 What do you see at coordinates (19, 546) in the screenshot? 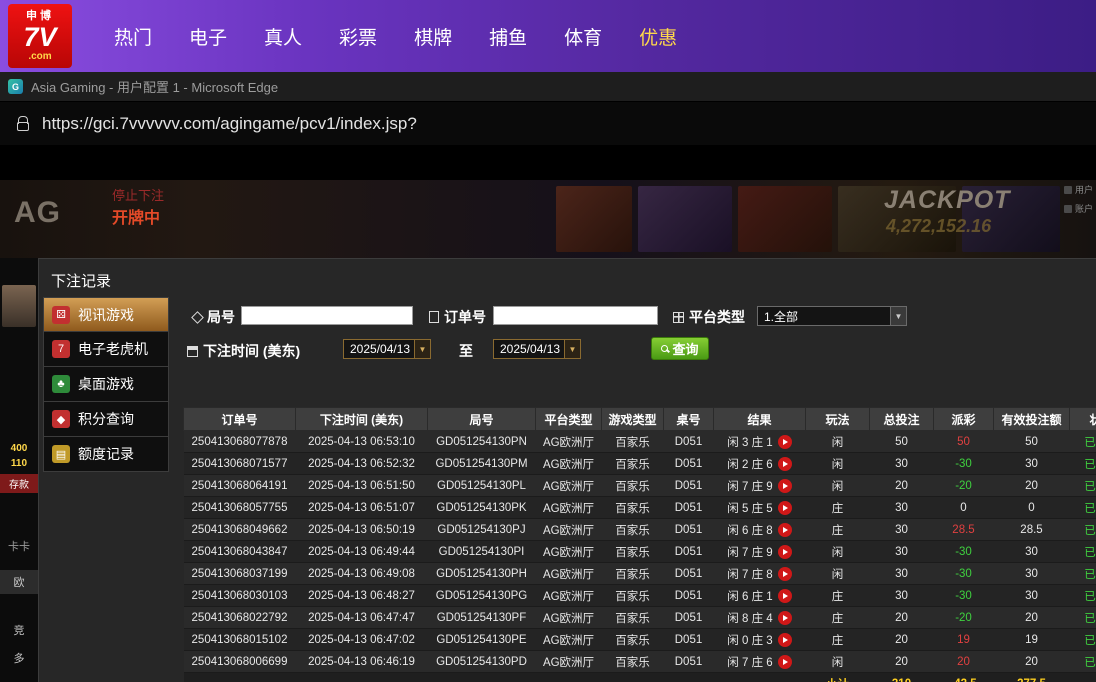
I see `left-strip-item: 卡卡` at bounding box center [19, 546].